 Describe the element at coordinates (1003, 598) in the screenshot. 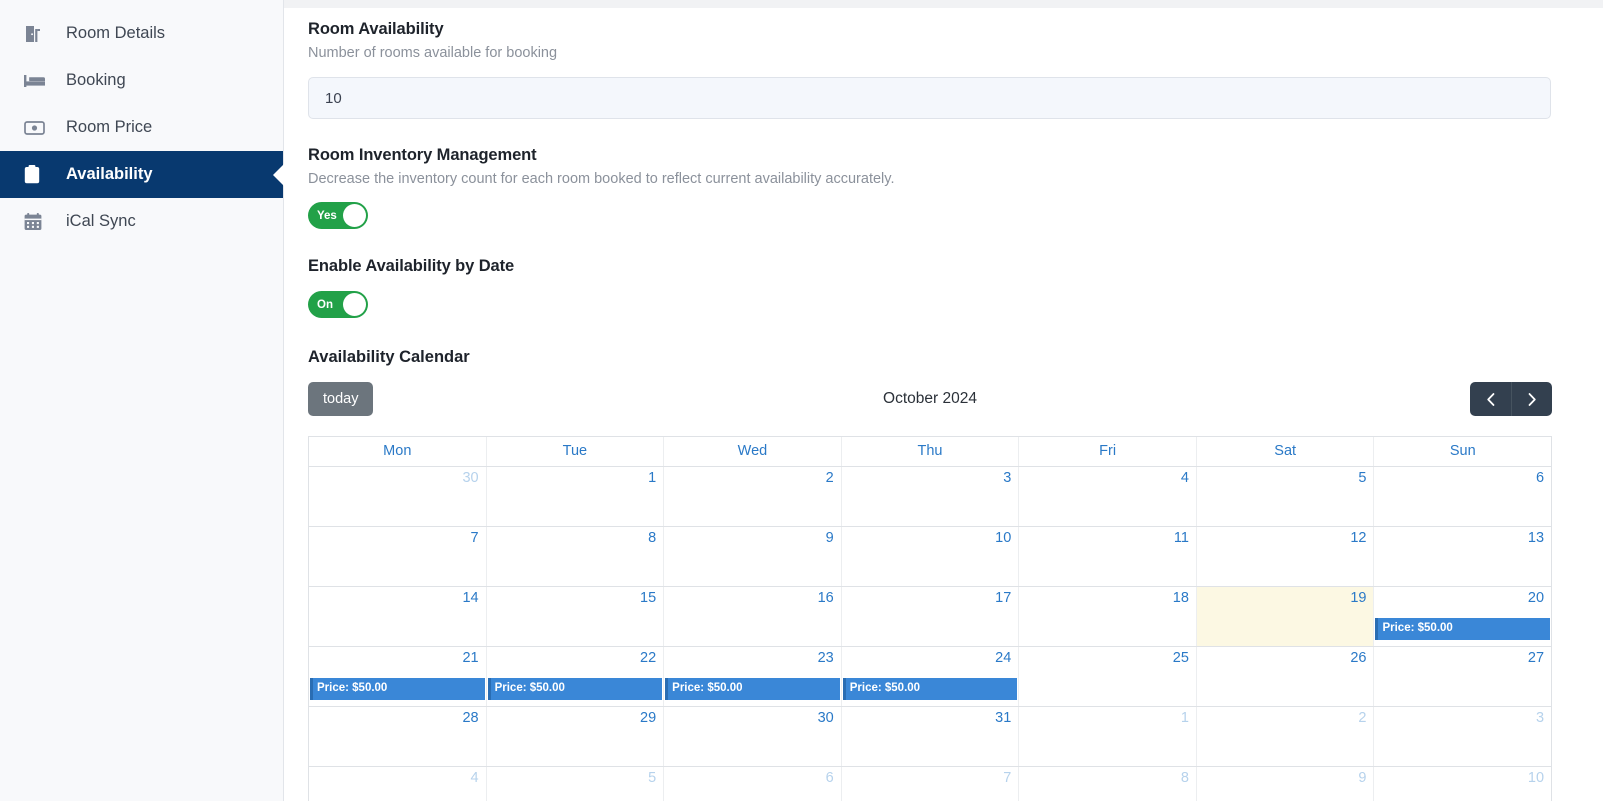

I see `calendar-day-number: 17` at that location.